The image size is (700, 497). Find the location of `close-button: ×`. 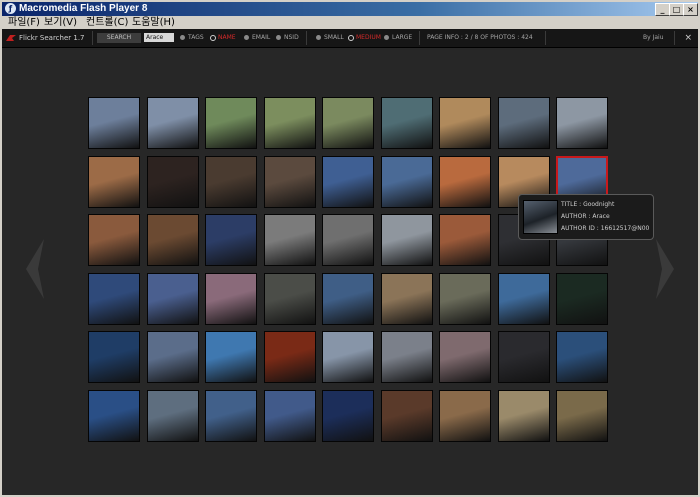

close-button: × is located at coordinates (690, 9).